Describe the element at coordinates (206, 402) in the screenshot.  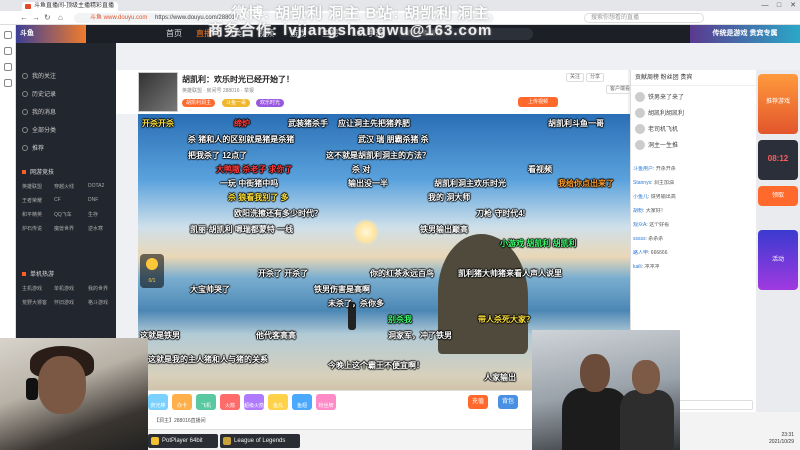
I see `gift-item: 飞机` at that location.